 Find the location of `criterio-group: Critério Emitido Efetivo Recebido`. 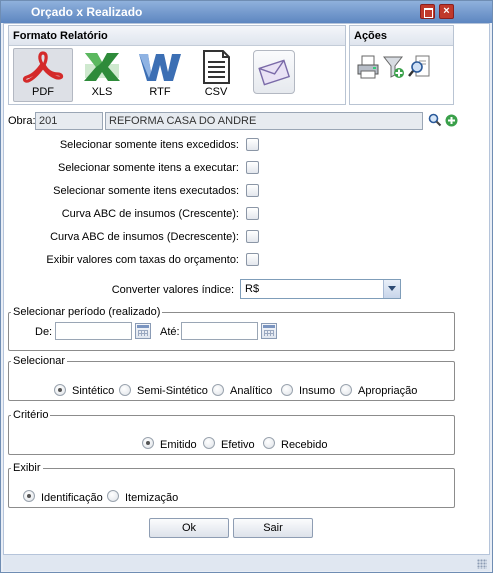

criterio-group: Critério Emitido Efetivo Recebido is located at coordinates (231, 432).